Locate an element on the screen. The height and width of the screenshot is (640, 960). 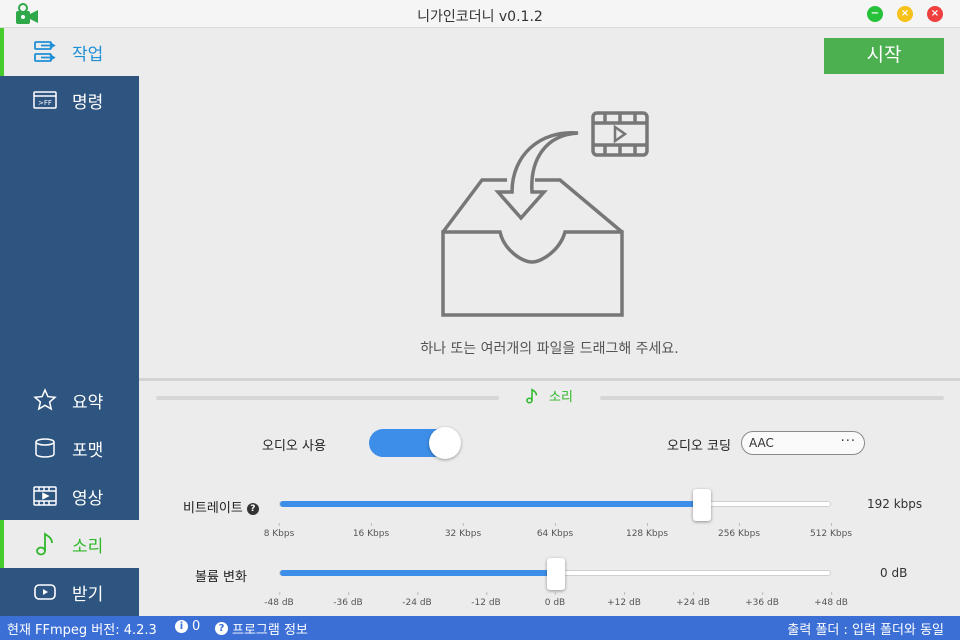
slider-tick-label: 0 dB is located at coordinates (555, 600).